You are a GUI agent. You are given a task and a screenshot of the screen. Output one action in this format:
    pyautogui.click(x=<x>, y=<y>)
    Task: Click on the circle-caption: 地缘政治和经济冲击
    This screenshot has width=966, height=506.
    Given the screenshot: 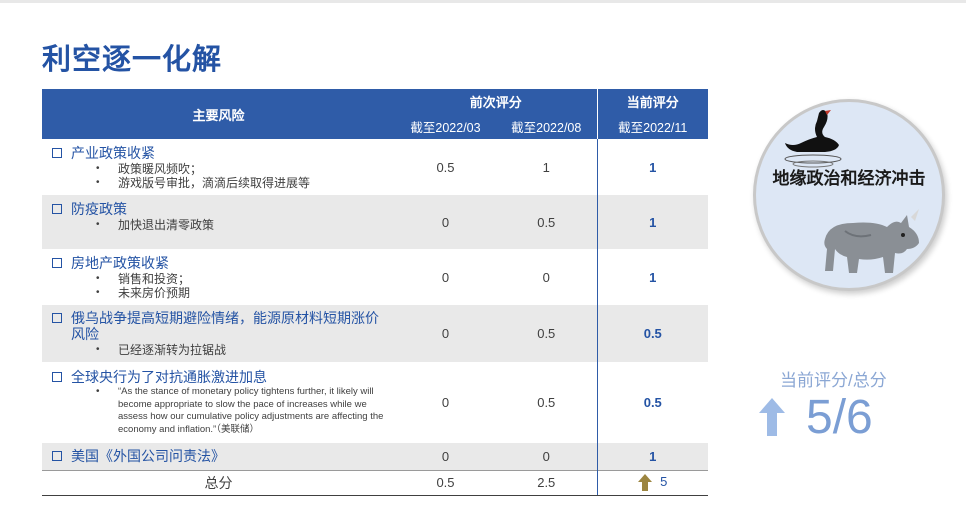 What is the action you would take?
    pyautogui.click(x=849, y=178)
    